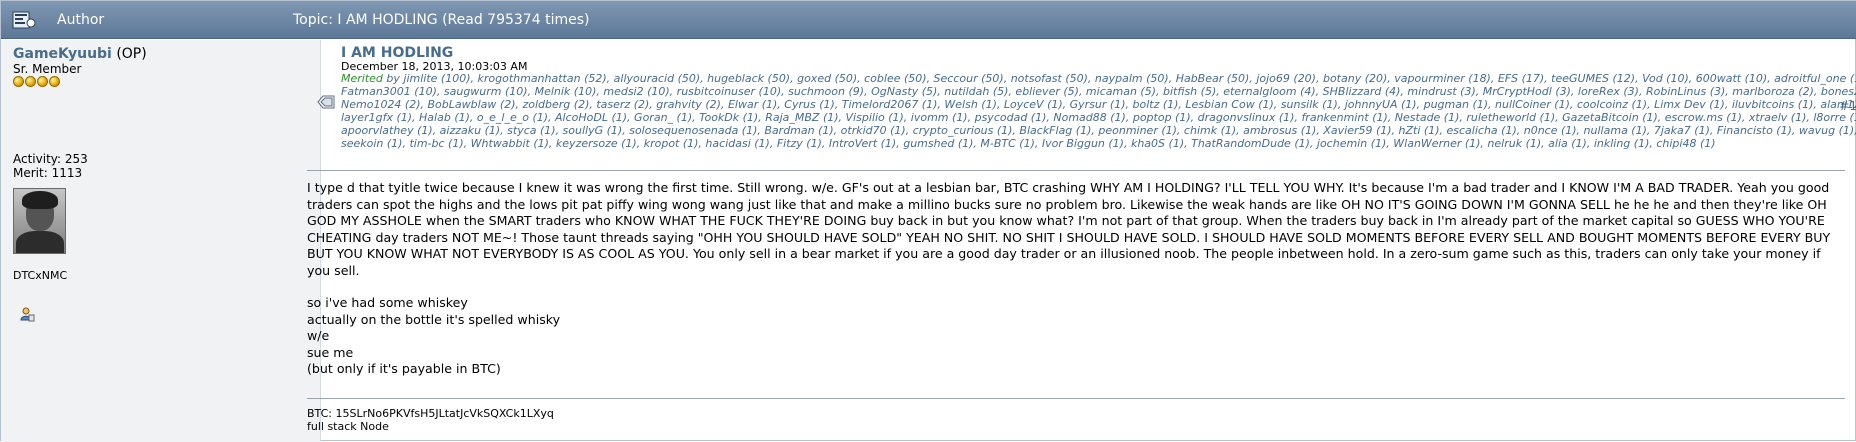 The image size is (1856, 442). Describe the element at coordinates (24, 20) in the screenshot. I see `author-topic-icon` at that location.